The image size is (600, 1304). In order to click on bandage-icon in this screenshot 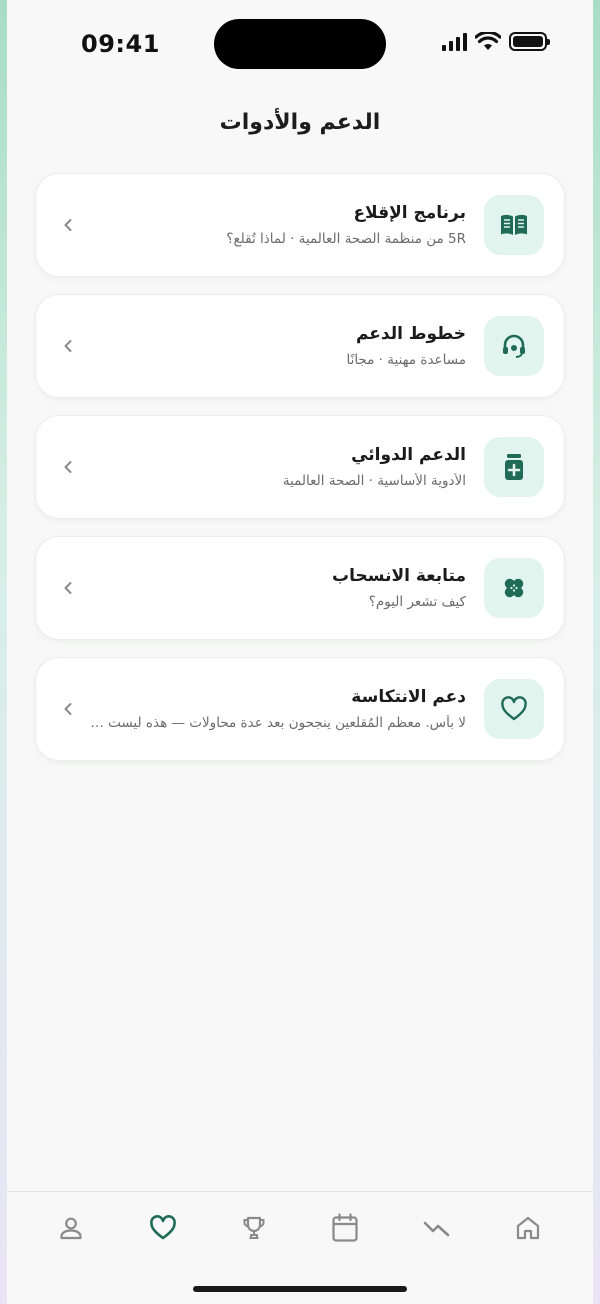, I will do `click(514, 588)`.